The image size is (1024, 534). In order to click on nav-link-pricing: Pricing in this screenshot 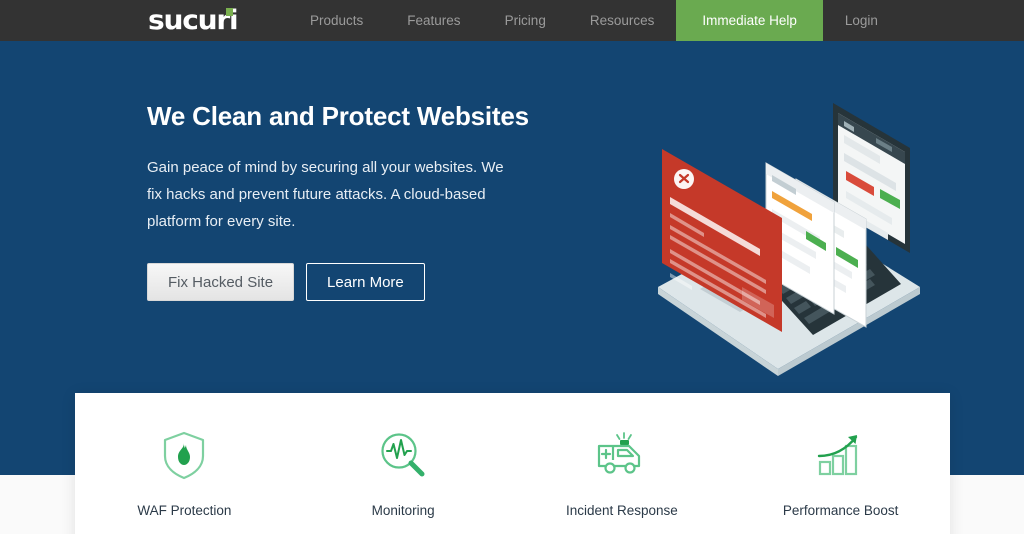, I will do `click(525, 20)`.